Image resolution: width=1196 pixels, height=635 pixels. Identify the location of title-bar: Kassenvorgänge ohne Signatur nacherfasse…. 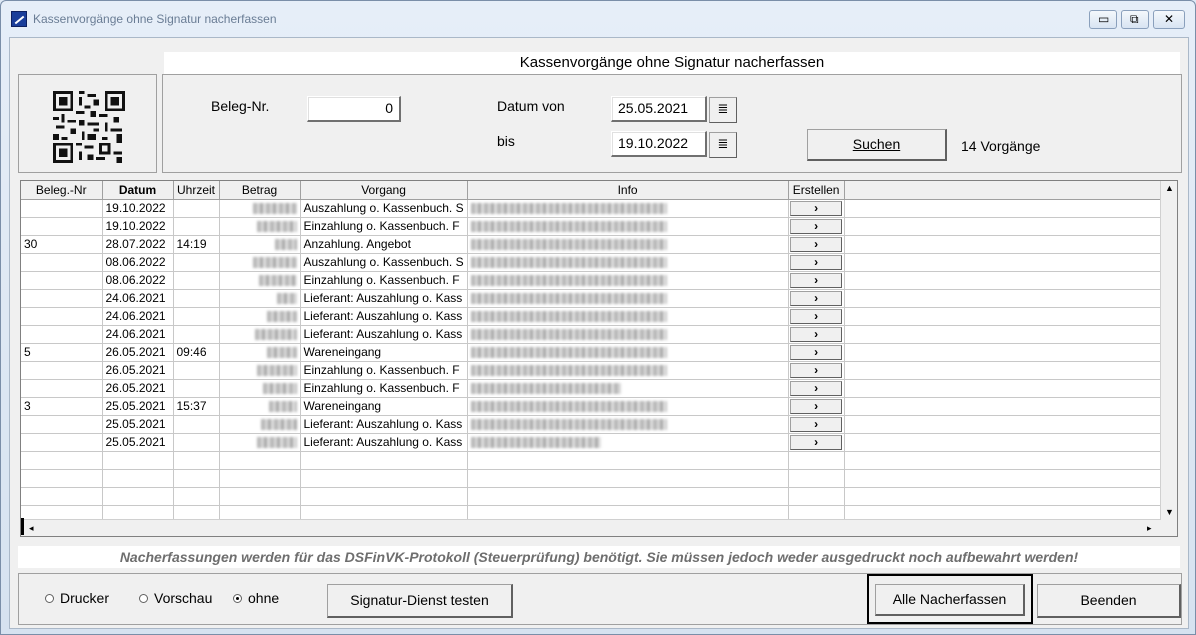
(598, 19).